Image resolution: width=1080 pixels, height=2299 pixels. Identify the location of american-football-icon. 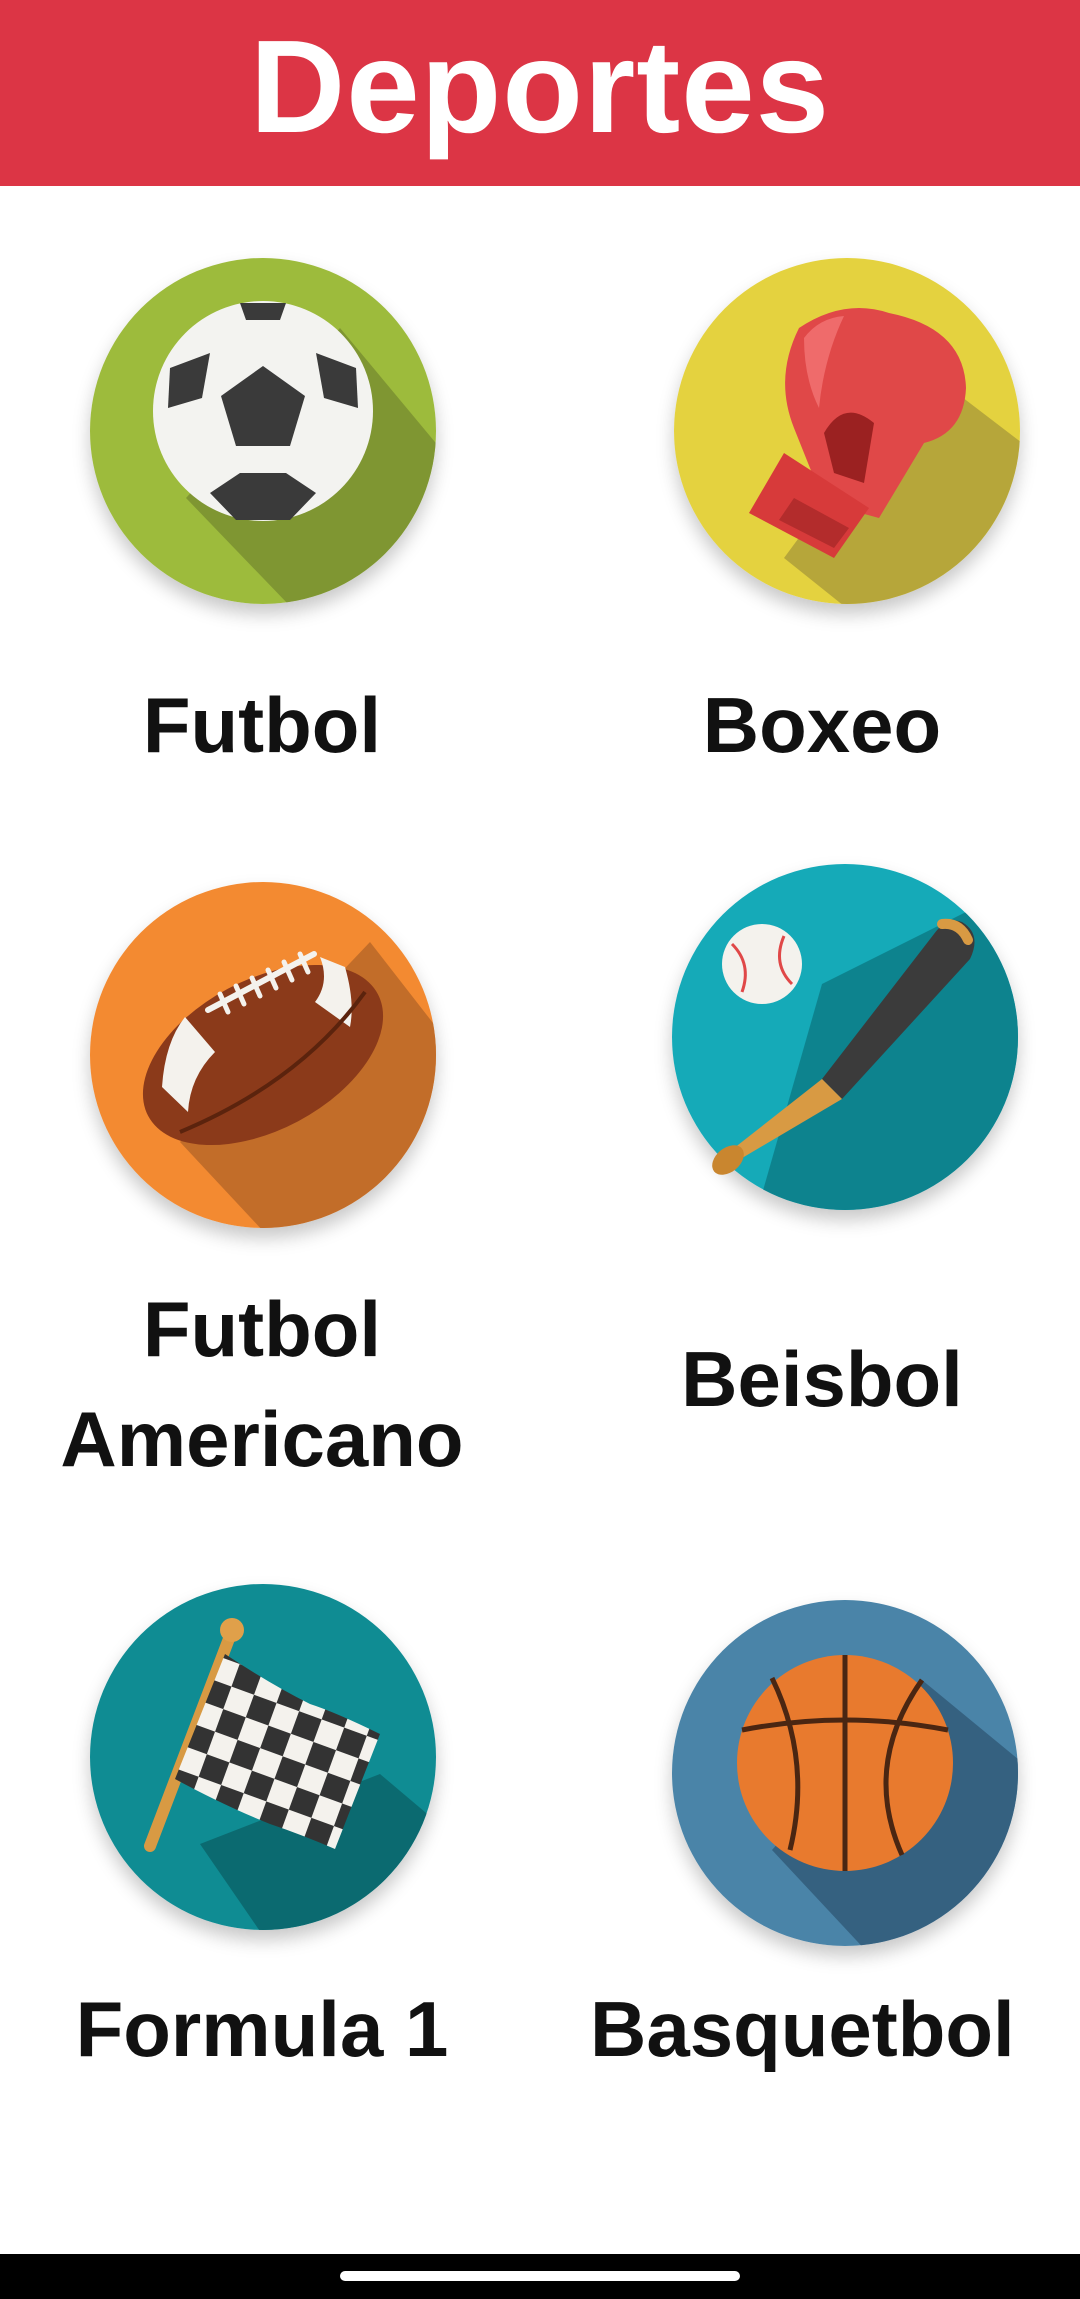
(263, 1055).